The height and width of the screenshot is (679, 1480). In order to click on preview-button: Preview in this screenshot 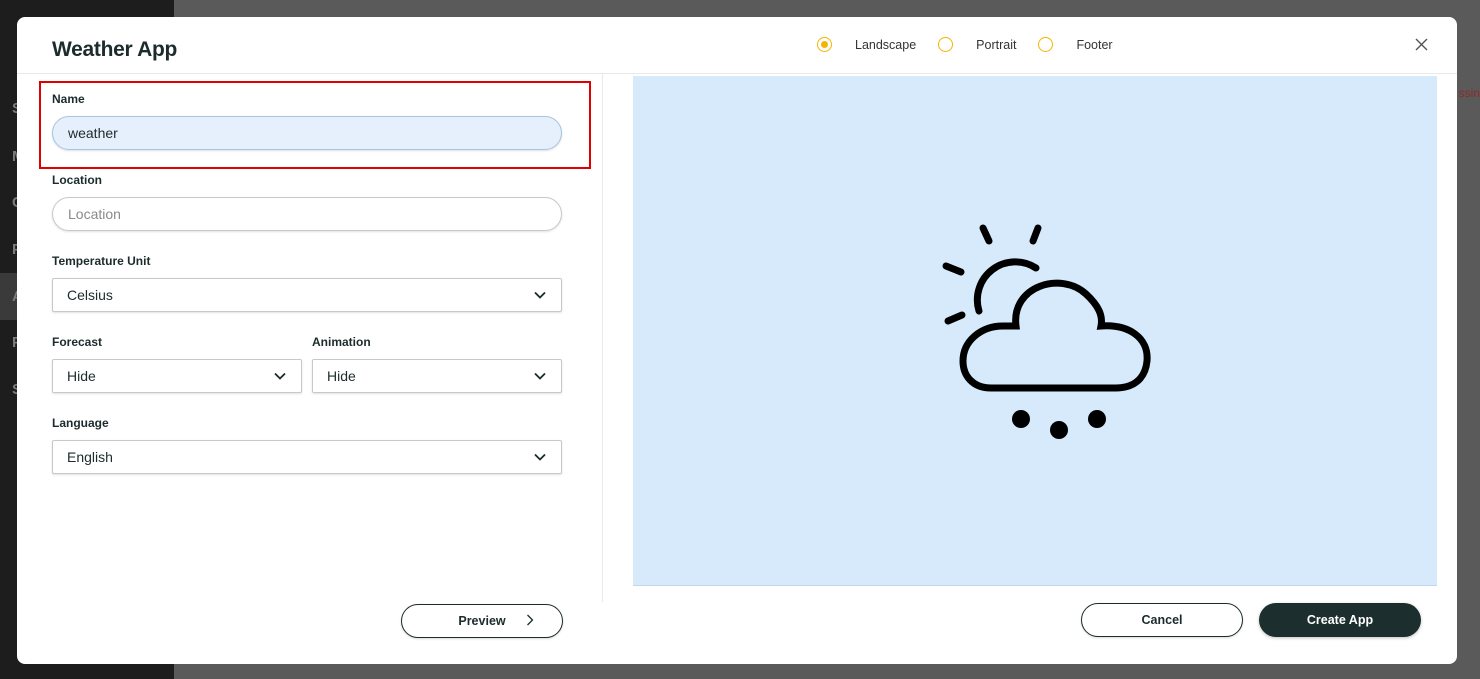, I will do `click(482, 621)`.